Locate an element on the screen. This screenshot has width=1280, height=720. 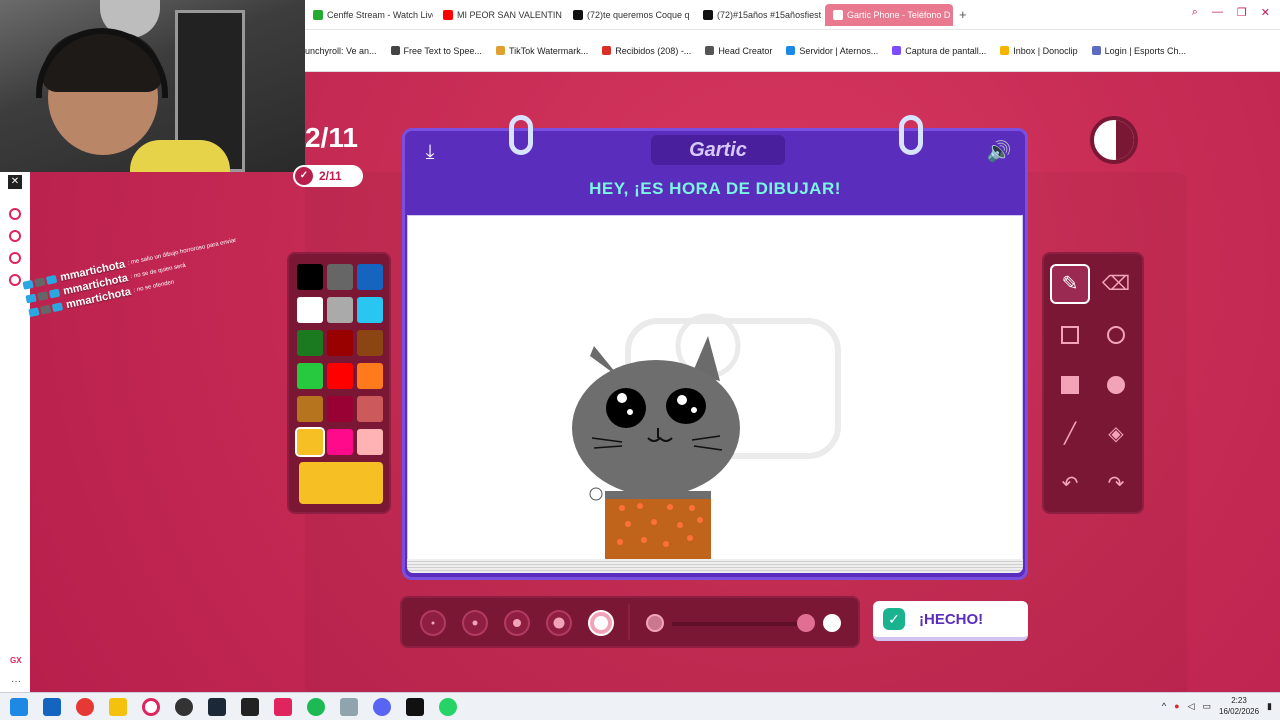
opacity-slider-handle is located at coordinates (806, 623).